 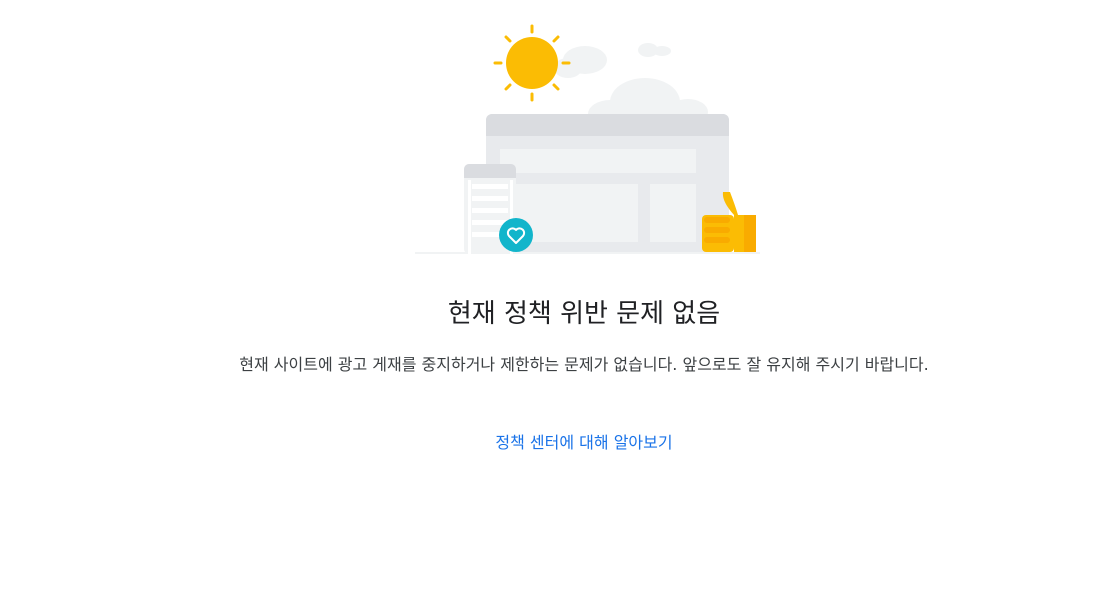 What do you see at coordinates (583, 442) in the screenshot?
I see `policy-center-link: 정책 센터에 대해 알아보기` at bounding box center [583, 442].